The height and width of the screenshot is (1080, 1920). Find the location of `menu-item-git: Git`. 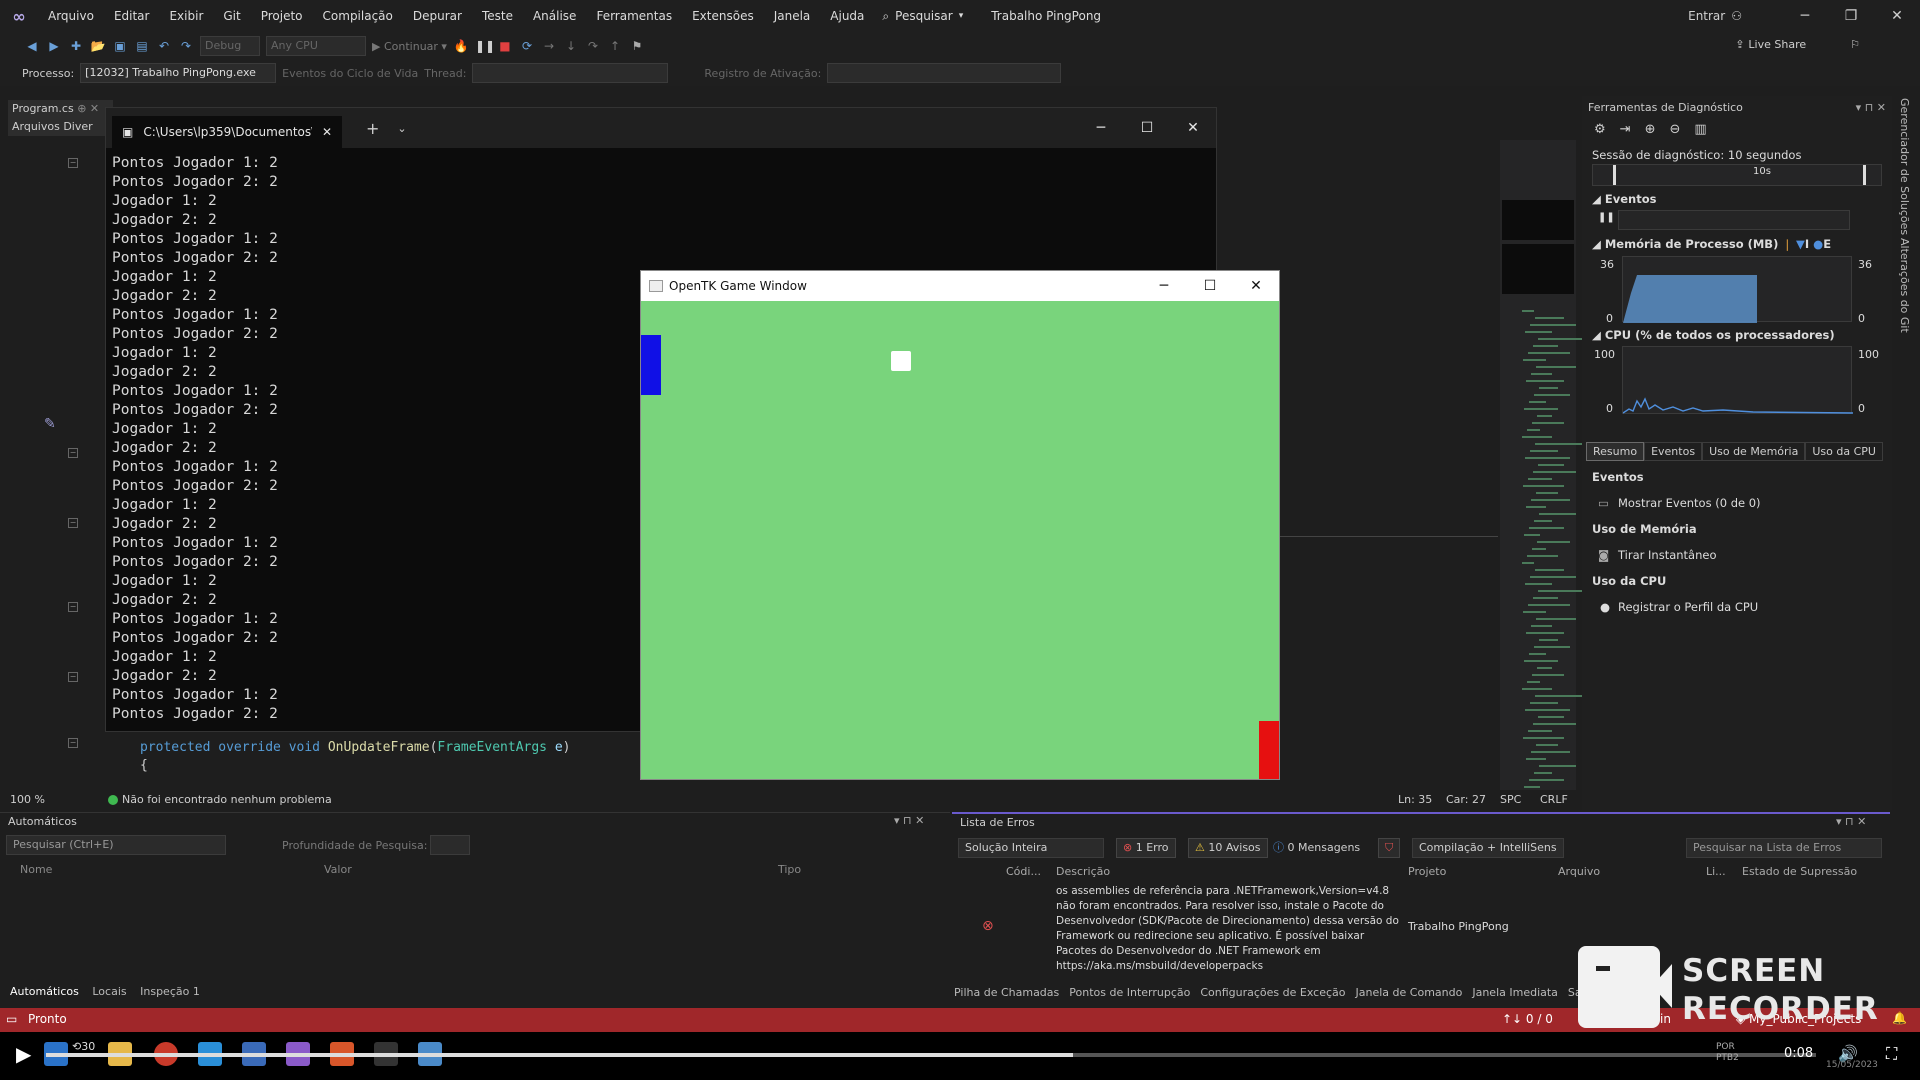

menu-item-git: Git is located at coordinates (231, 16).